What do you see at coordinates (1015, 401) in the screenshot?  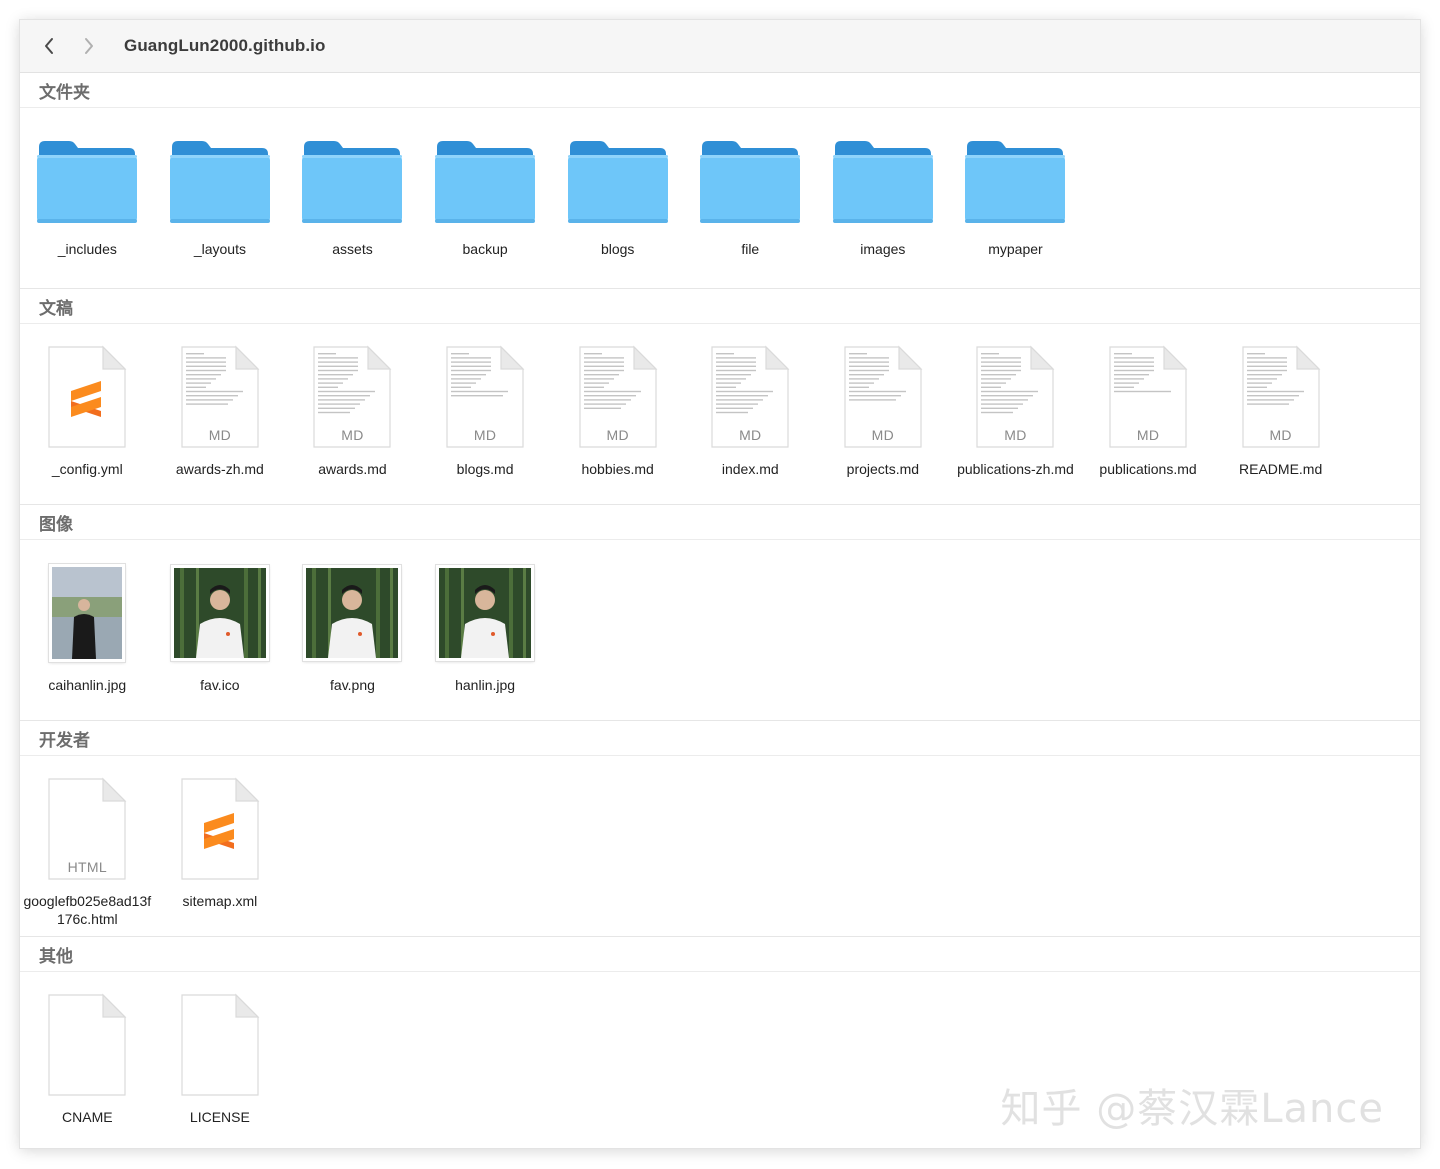 I see `file-item: MD publications-zh.md` at bounding box center [1015, 401].